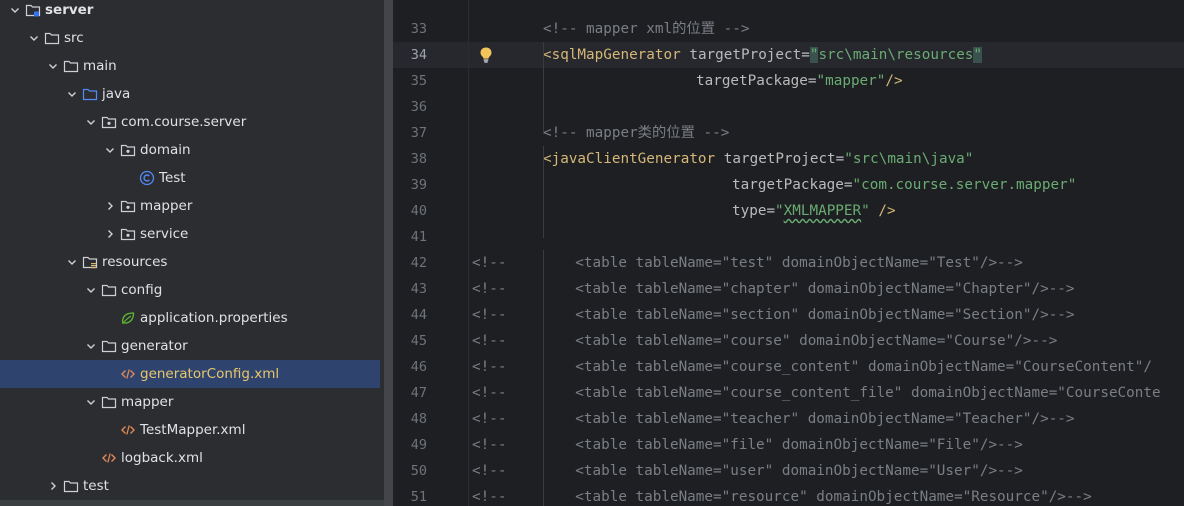 The image size is (1184, 506). Describe the element at coordinates (418, 289) in the screenshot. I see `line-number: 43` at that location.